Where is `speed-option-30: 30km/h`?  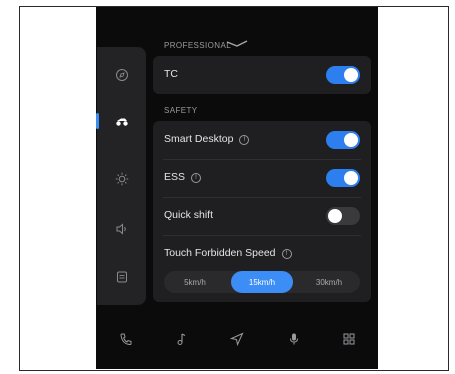
speed-option-30: 30km/h is located at coordinates (329, 282).